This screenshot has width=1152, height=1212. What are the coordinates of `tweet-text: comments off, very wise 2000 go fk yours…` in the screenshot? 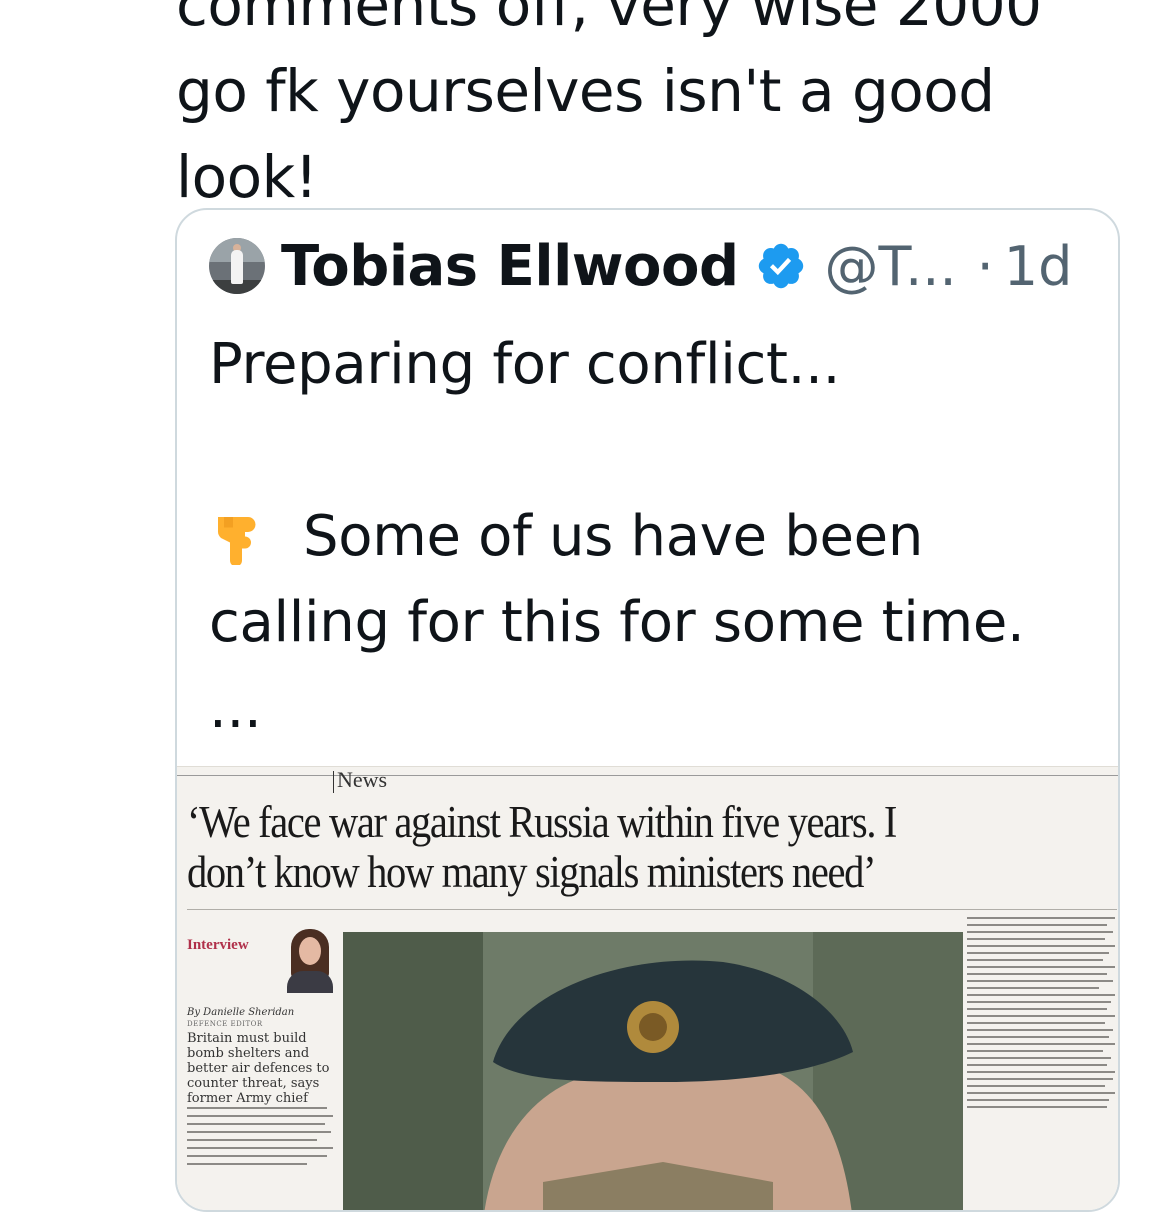 It's located at (636, 110).